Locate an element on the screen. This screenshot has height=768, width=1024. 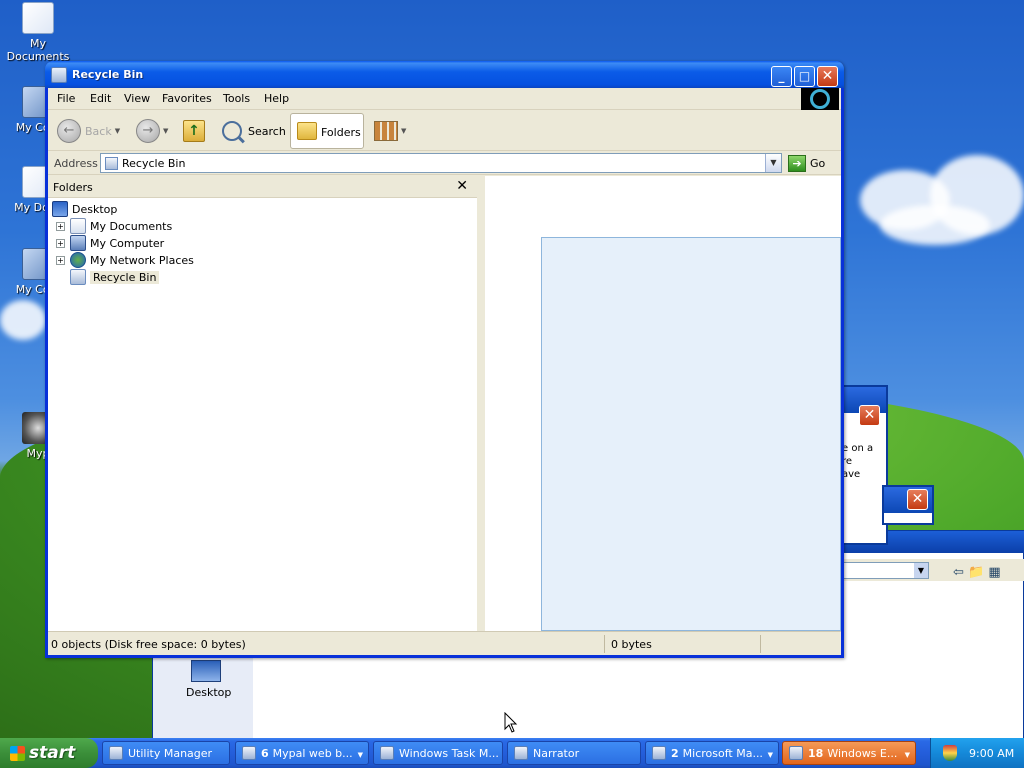
folders-button: Folders is located at coordinates (327, 131).